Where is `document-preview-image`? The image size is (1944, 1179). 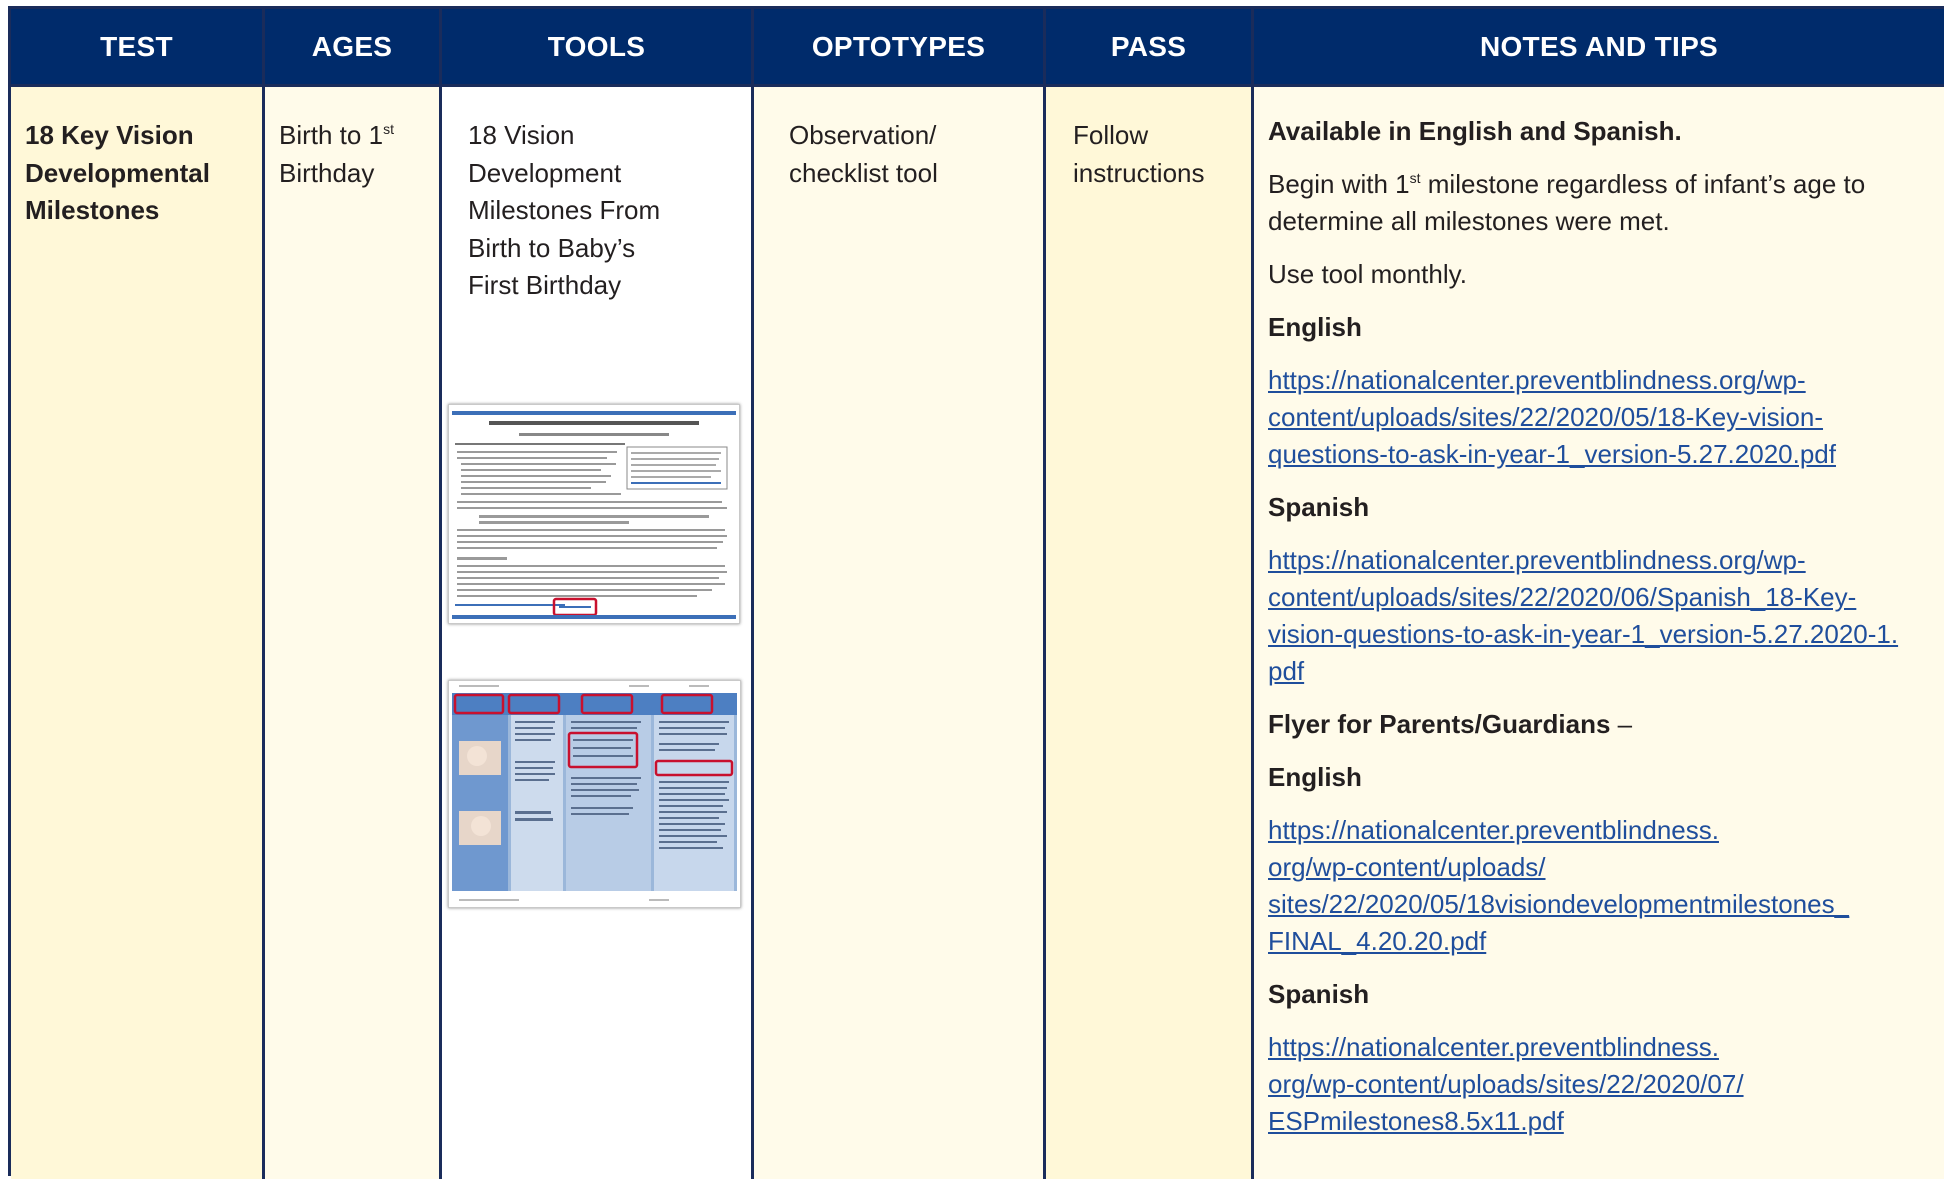 document-preview-image is located at coordinates (594, 514).